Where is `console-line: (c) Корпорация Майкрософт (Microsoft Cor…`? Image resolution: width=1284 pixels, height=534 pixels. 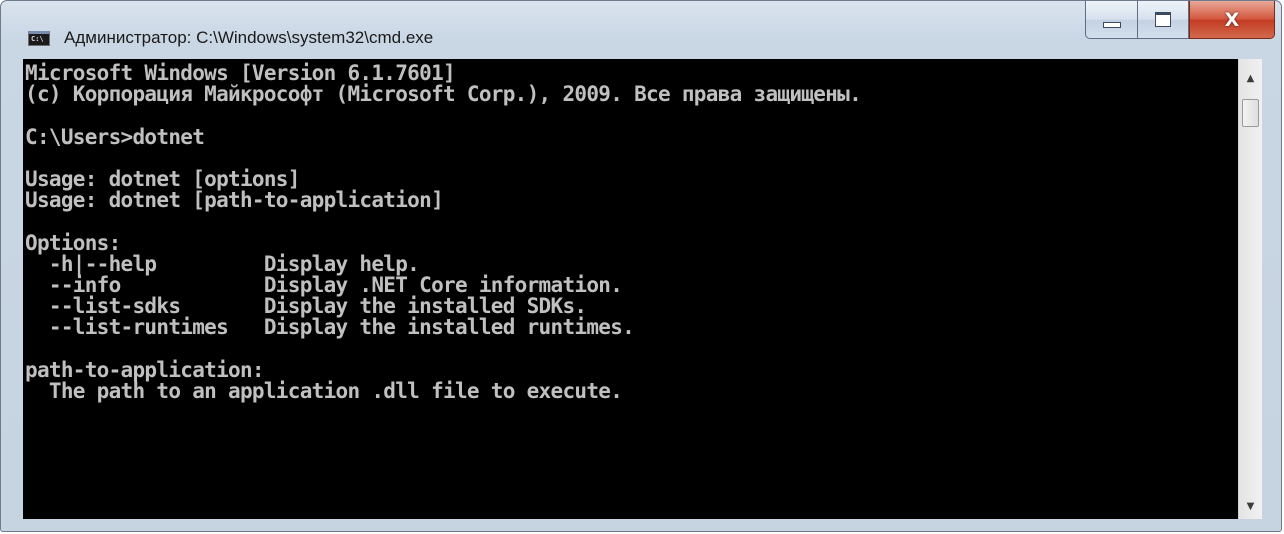
console-line: (c) Корпорация Майкрософт (Microsoft Cor… is located at coordinates (443, 94).